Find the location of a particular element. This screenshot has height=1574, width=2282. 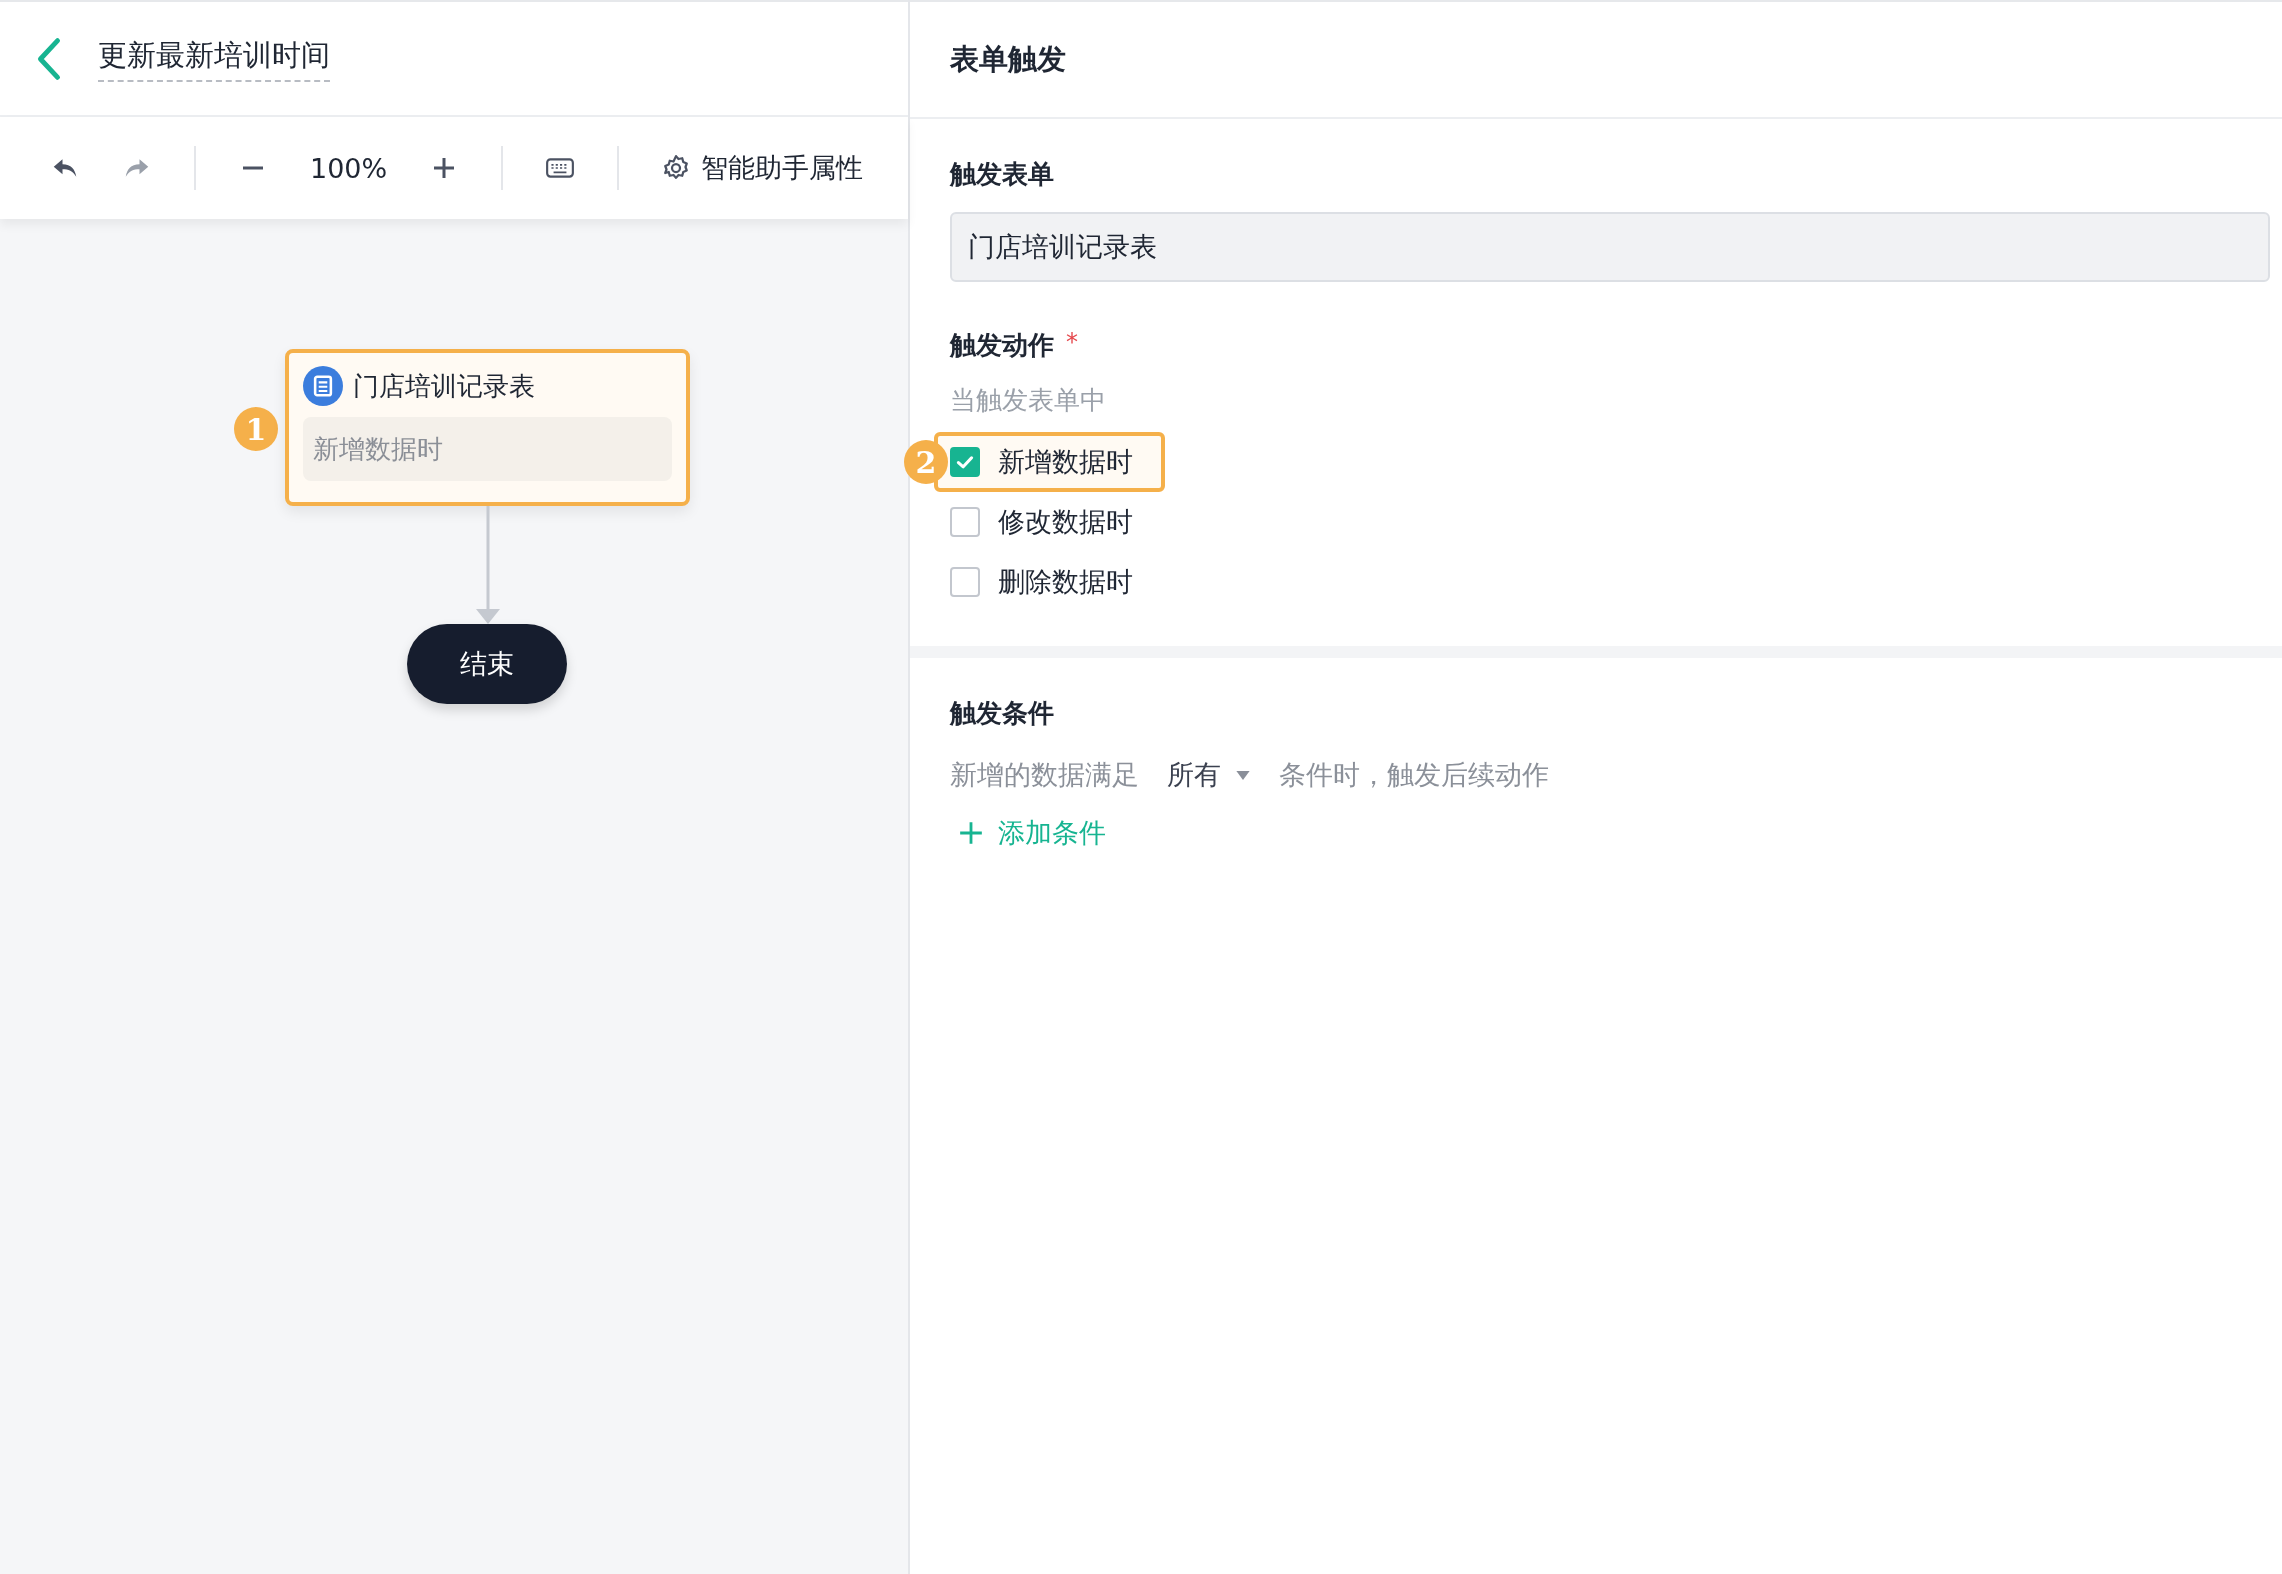

flow-title: 更新最新培训时间 is located at coordinates (214, 58).